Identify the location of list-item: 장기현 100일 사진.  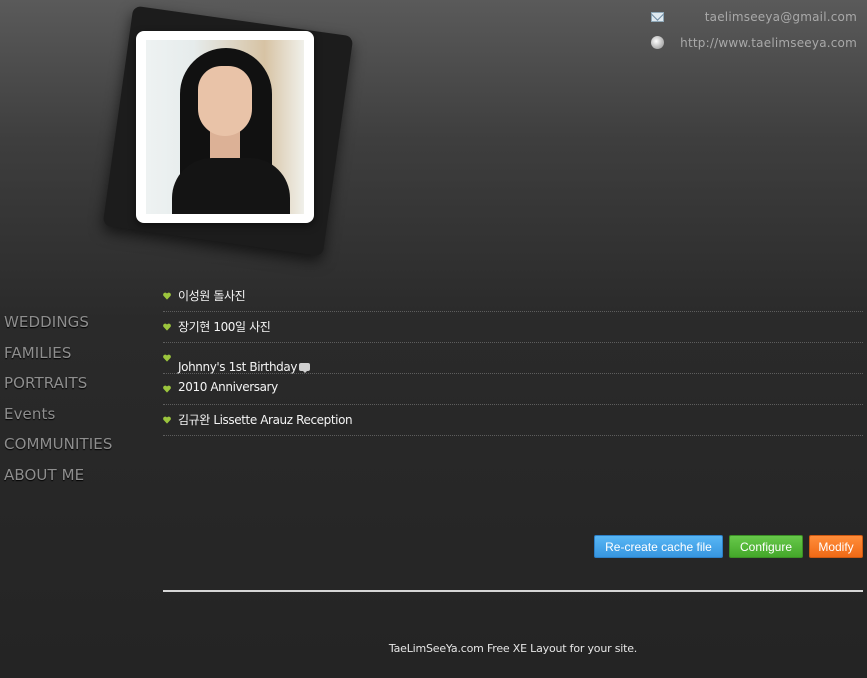
(513, 327).